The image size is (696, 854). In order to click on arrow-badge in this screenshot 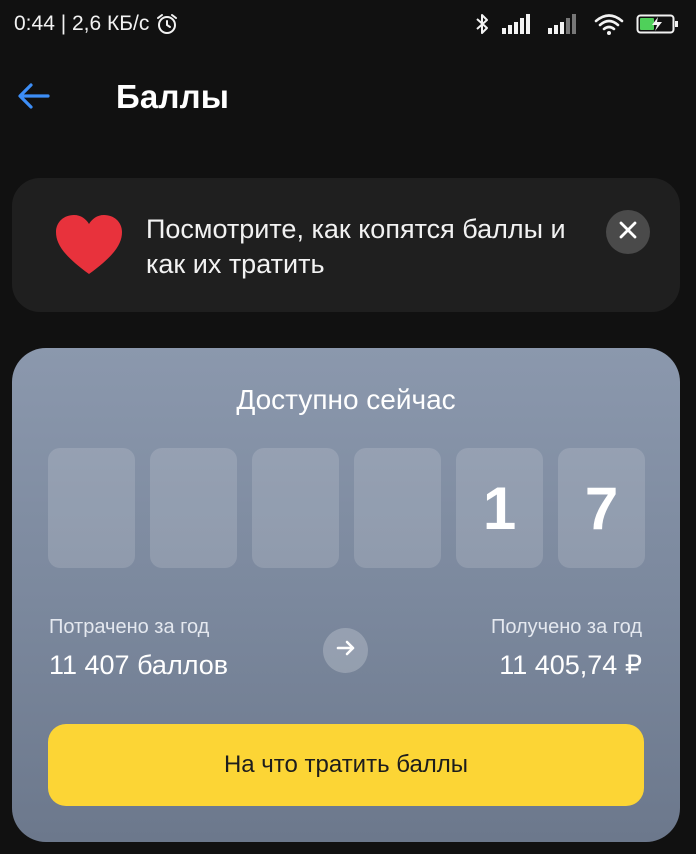, I will do `click(345, 650)`.